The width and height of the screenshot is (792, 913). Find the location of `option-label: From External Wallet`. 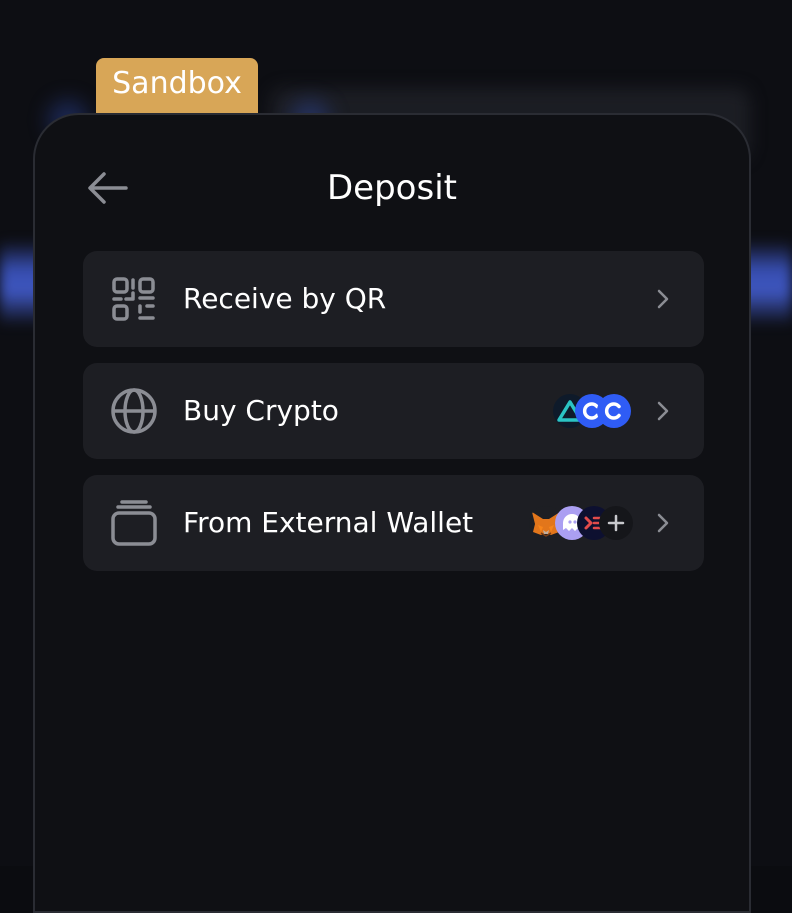

option-label: From External Wallet is located at coordinates (328, 522).